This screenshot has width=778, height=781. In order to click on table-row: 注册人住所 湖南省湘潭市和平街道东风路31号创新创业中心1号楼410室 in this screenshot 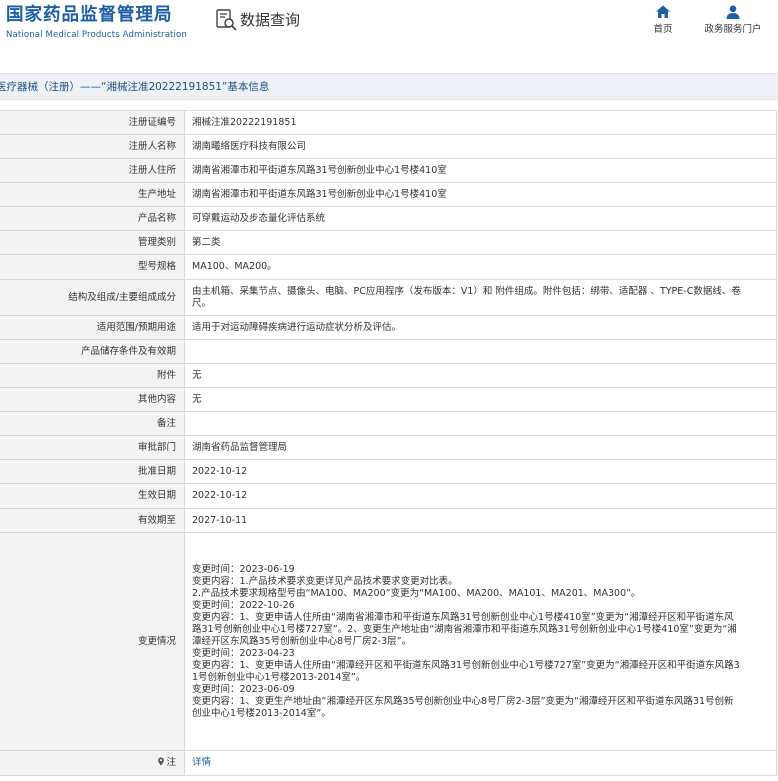, I will do `click(388, 170)`.